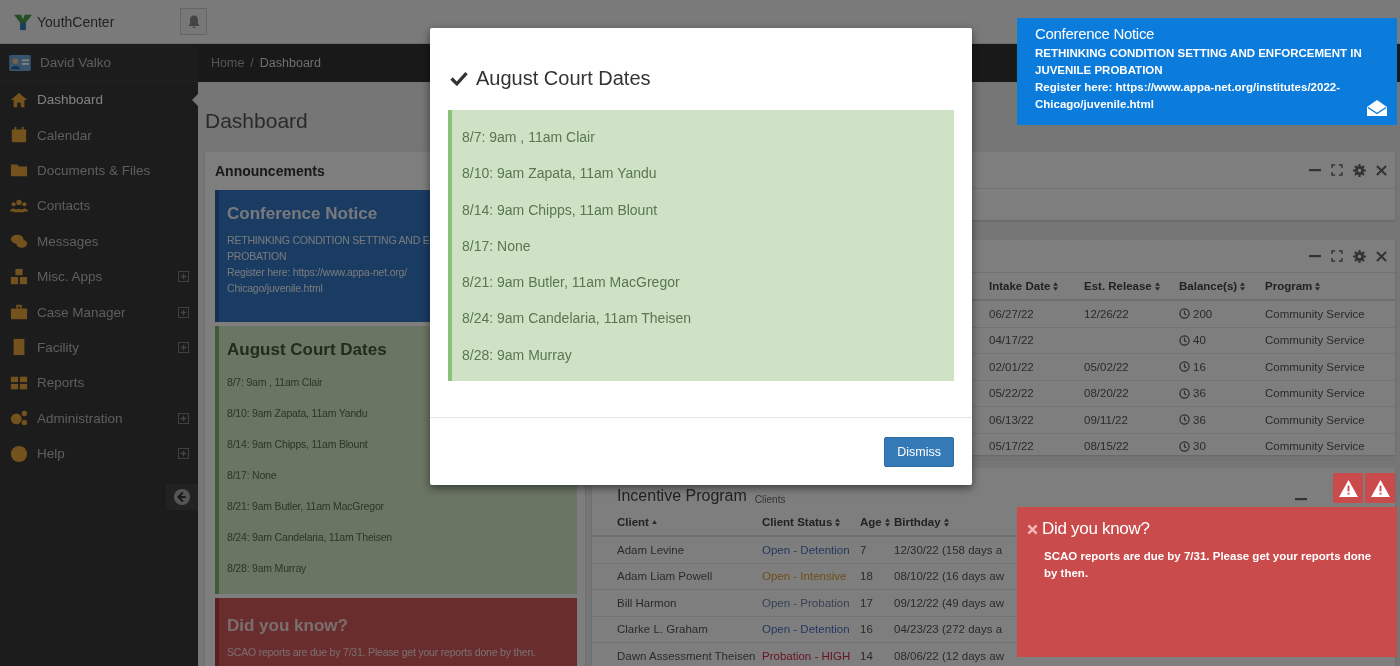 The width and height of the screenshot is (1400, 666). What do you see at coordinates (76, 21) in the screenshot?
I see `app-name: YouthCenter` at bounding box center [76, 21].